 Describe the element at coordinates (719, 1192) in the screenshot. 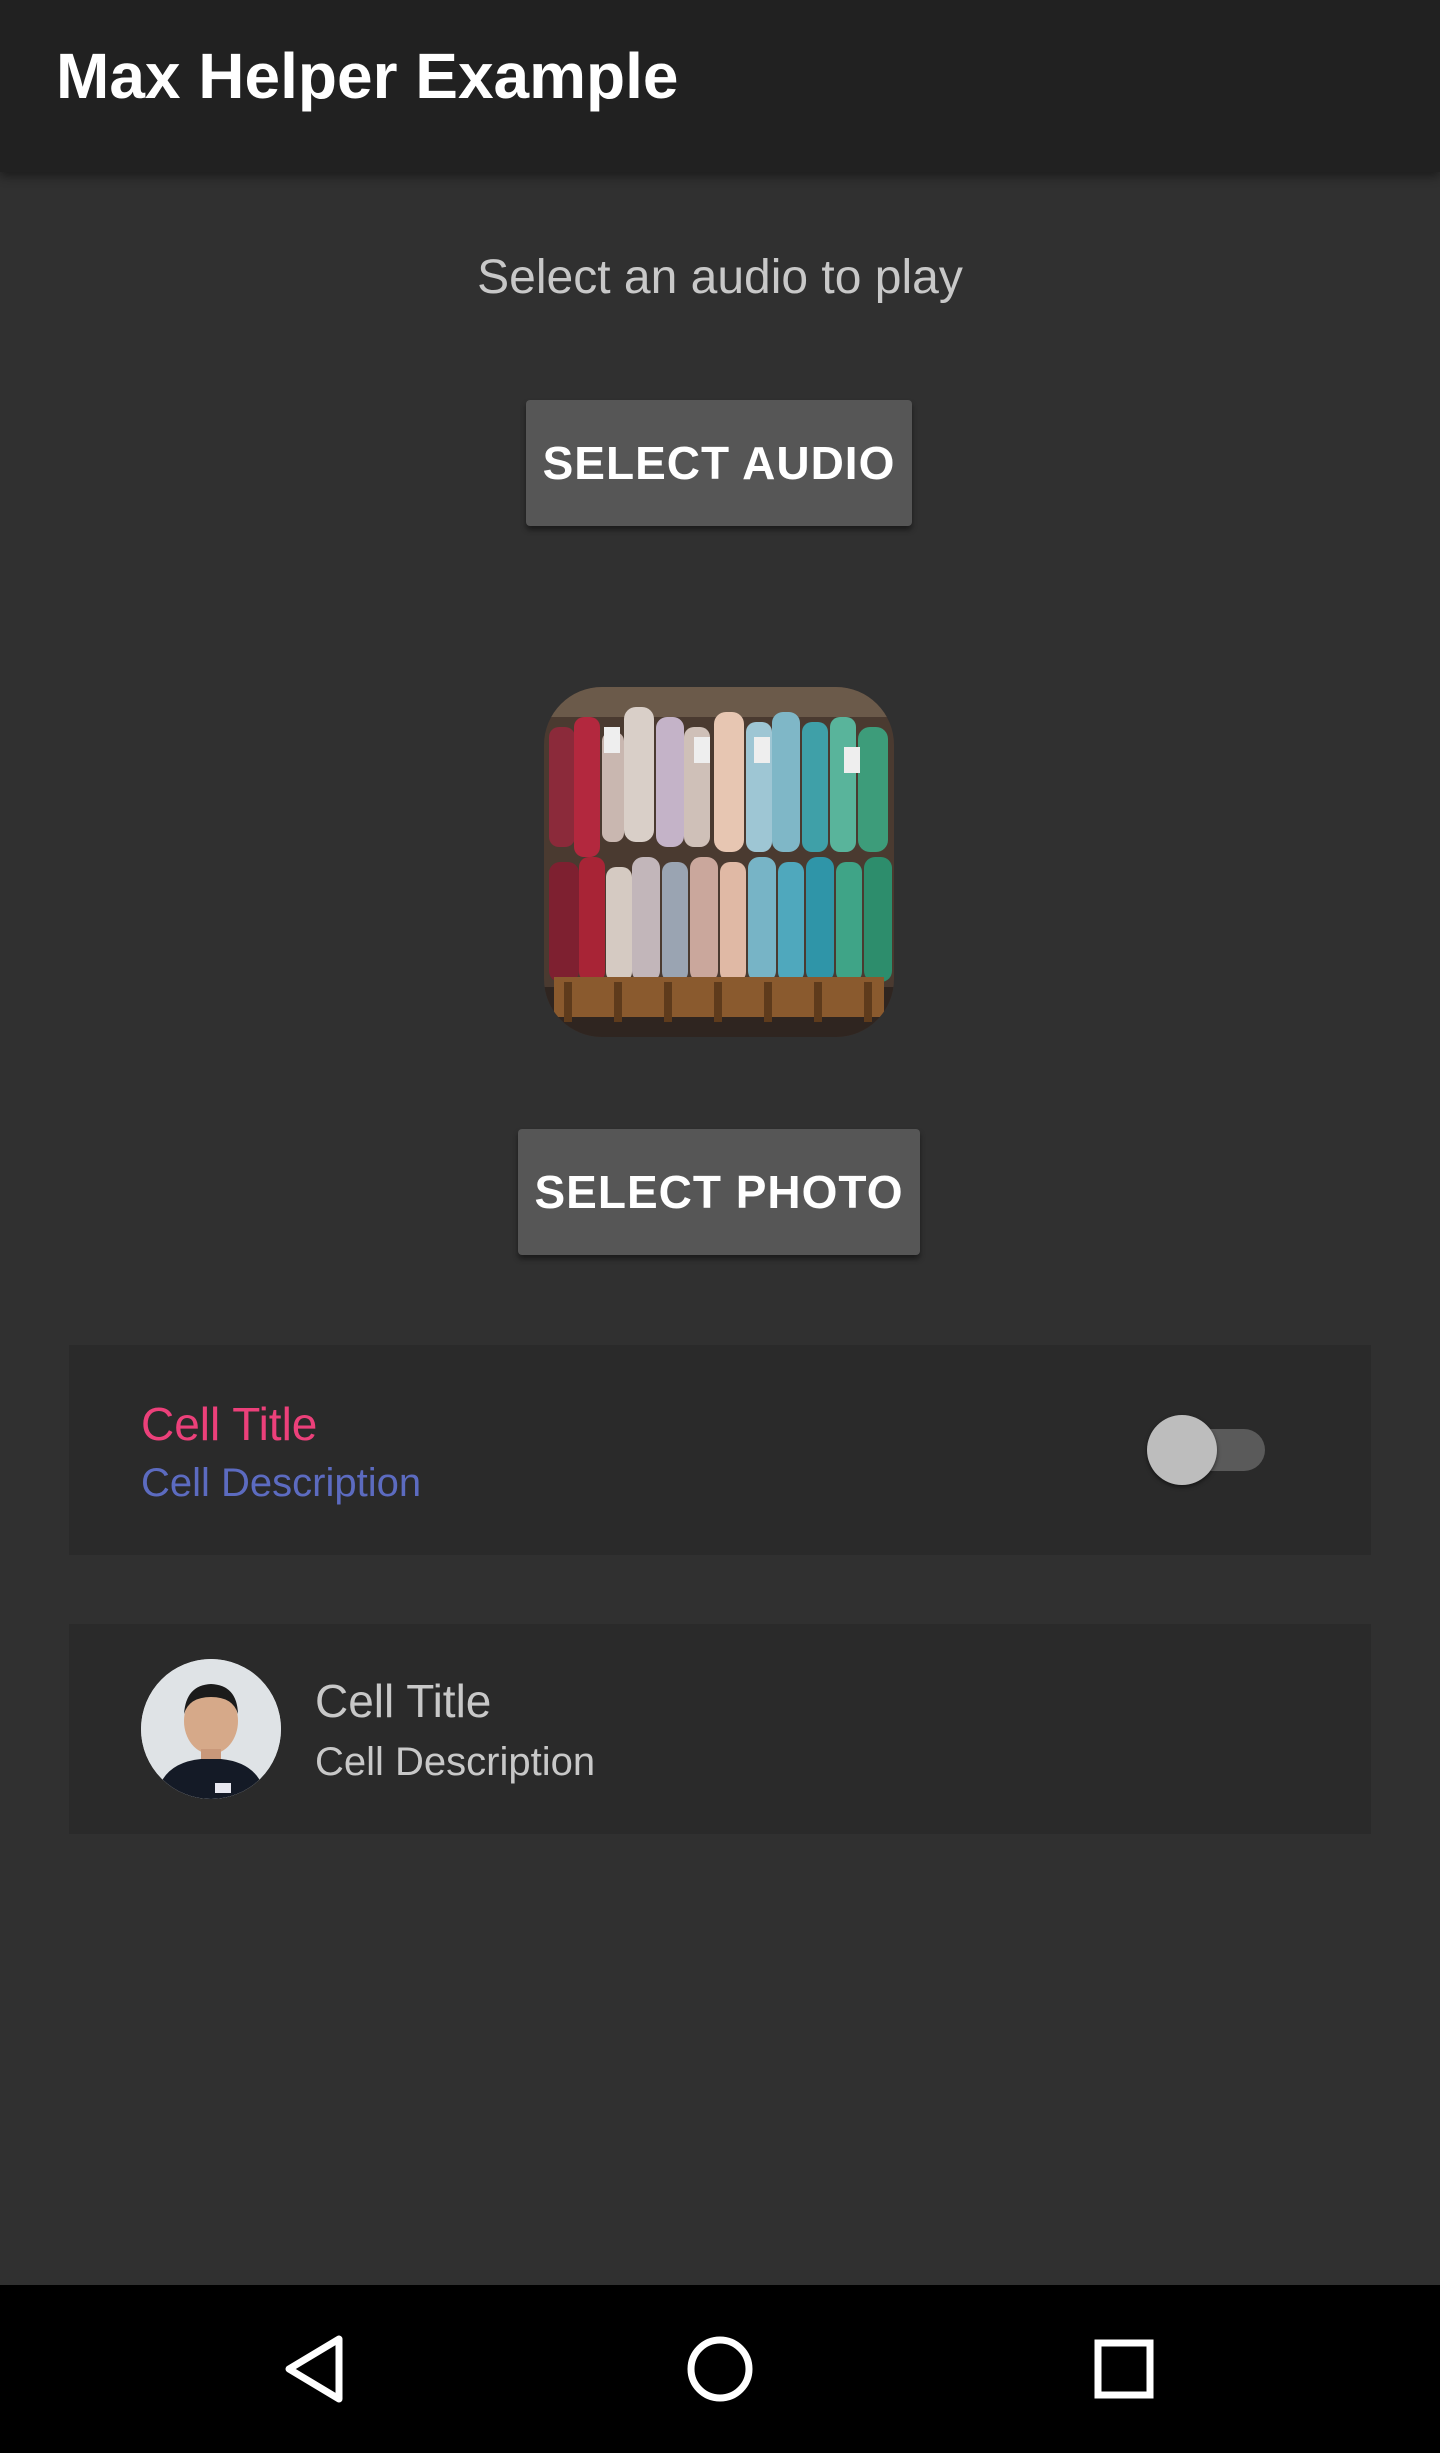

I see `select-photo-button: SELECT PHOTO` at that location.